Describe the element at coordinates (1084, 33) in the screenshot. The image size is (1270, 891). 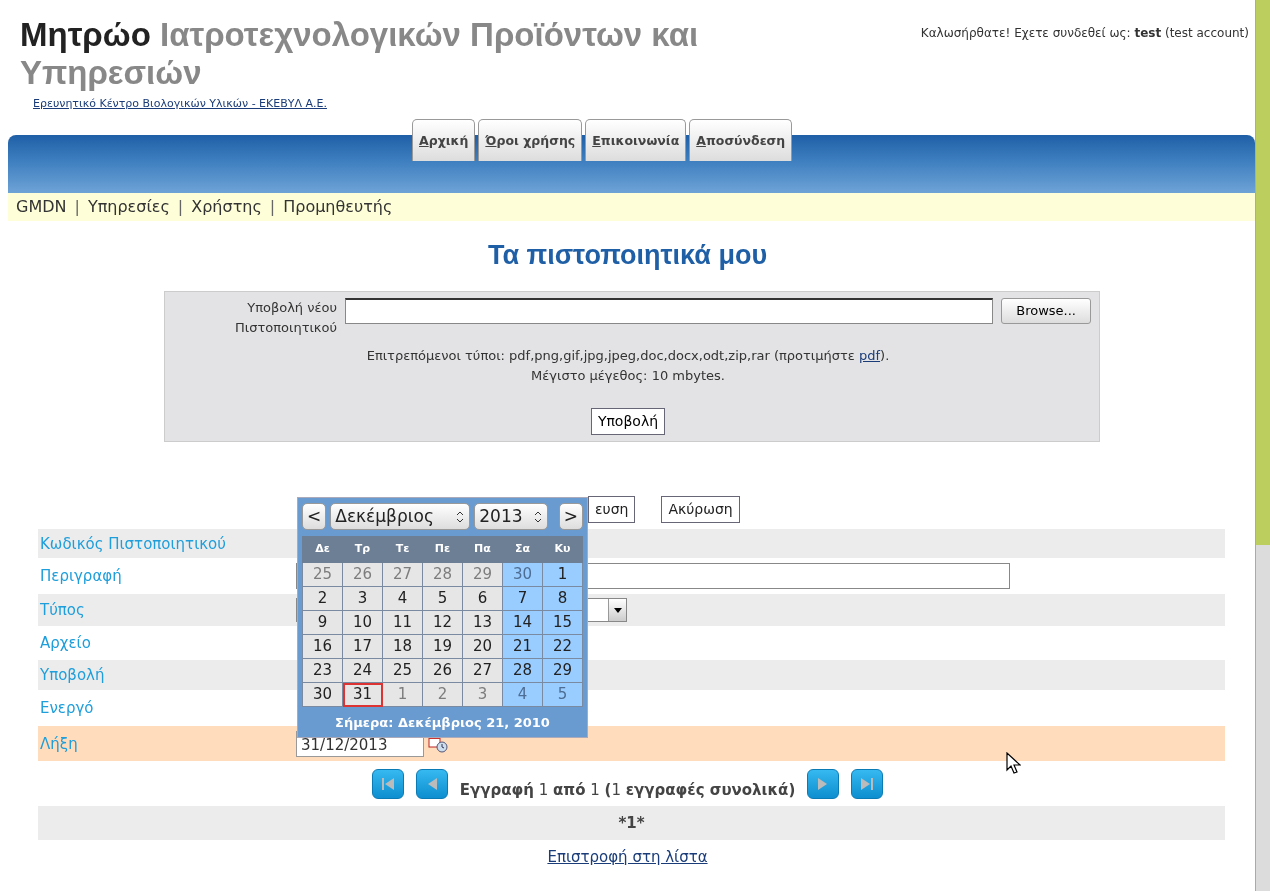
I see `welcome-text: Καλωσήρθατε! Εχετε συνδεθεί ως: test (test account)` at that location.